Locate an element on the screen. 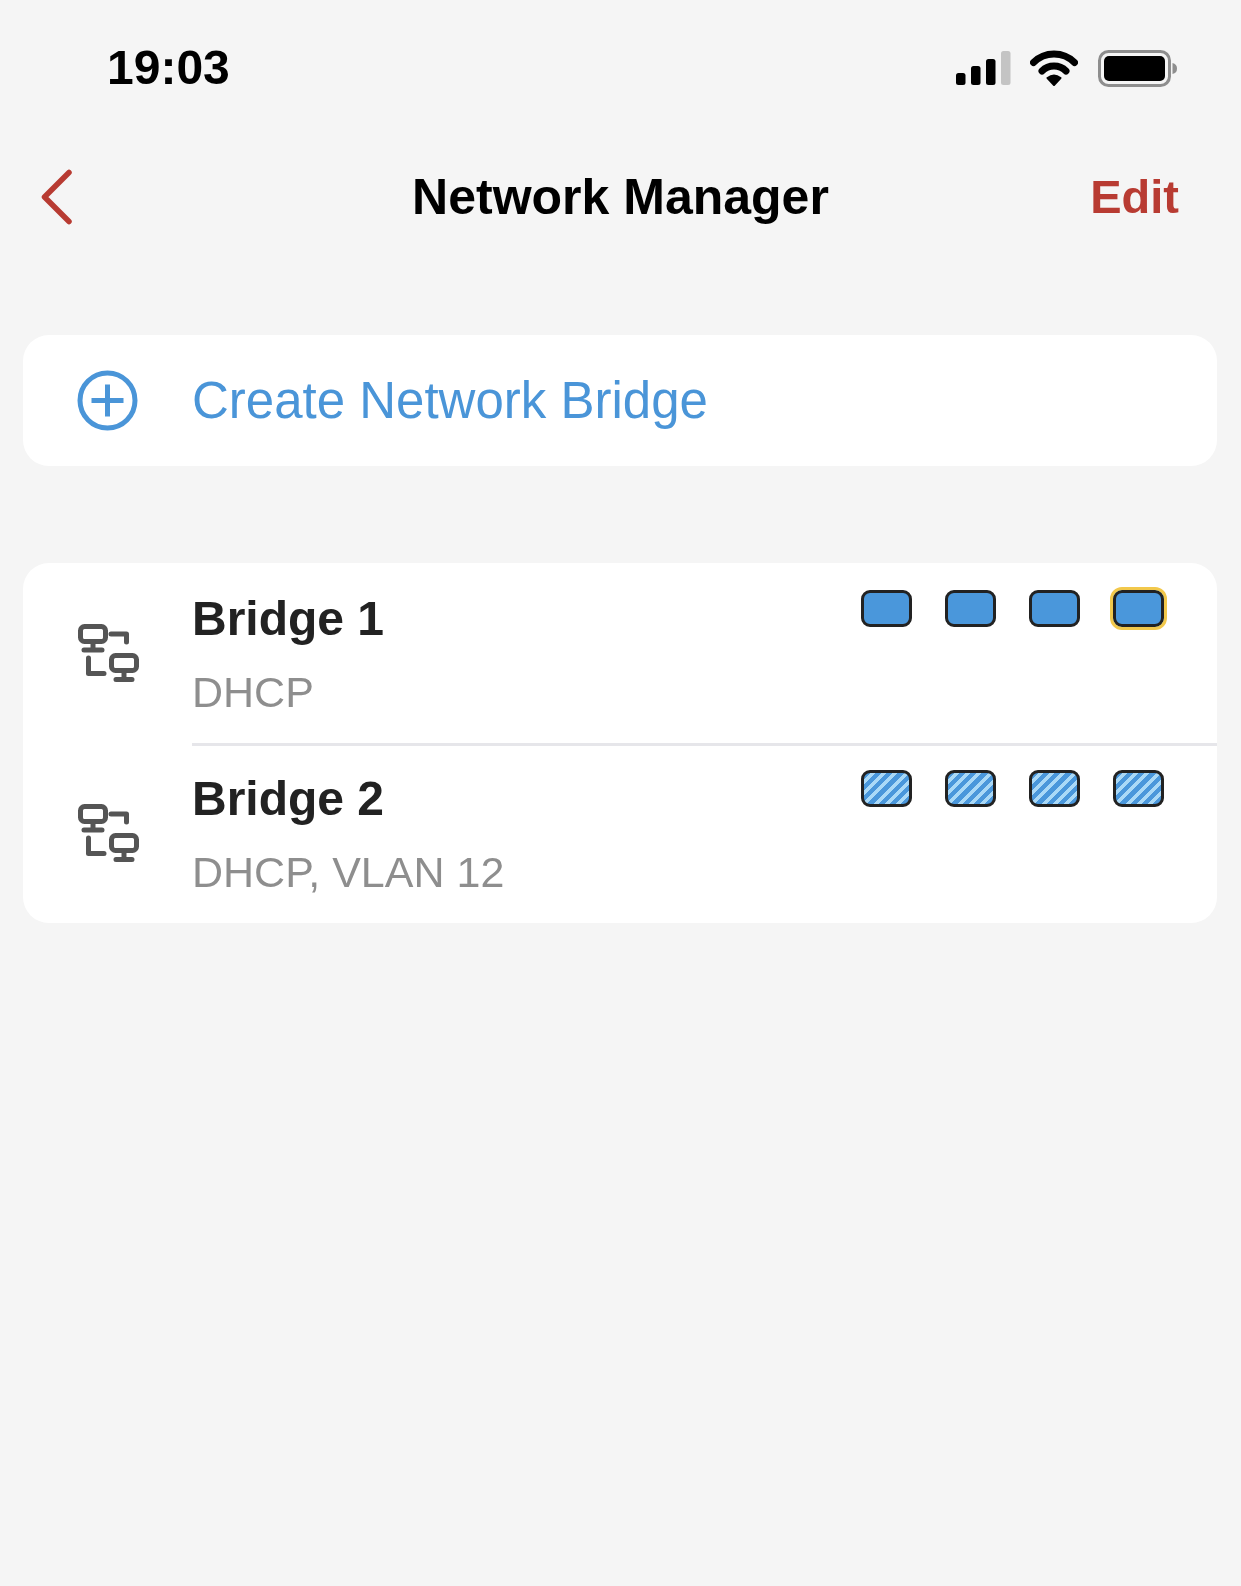 This screenshot has height=1586, width=1241. bridge-detail: DHCP, VLAN 12 is located at coordinates (348, 872).